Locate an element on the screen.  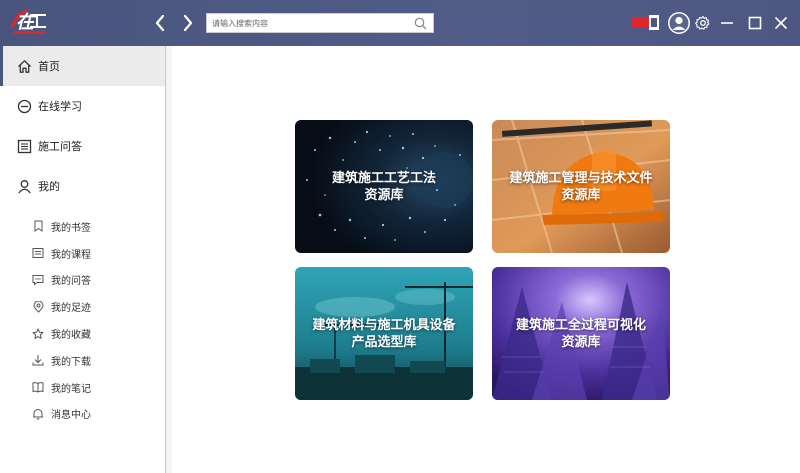
sidebar-item-label: 我的 is located at coordinates (49, 186).